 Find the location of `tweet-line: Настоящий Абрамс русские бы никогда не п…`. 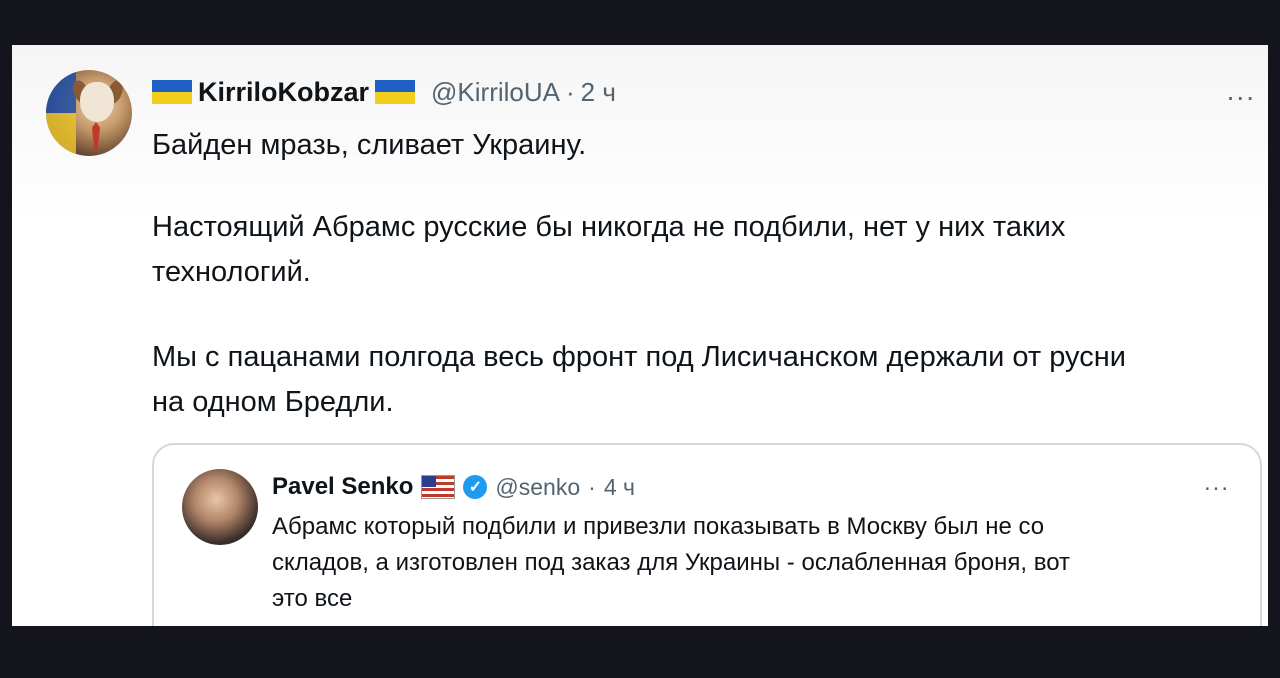

tweet-line: Настоящий Абрамс русские бы никогда не п… is located at coordinates (609, 227).